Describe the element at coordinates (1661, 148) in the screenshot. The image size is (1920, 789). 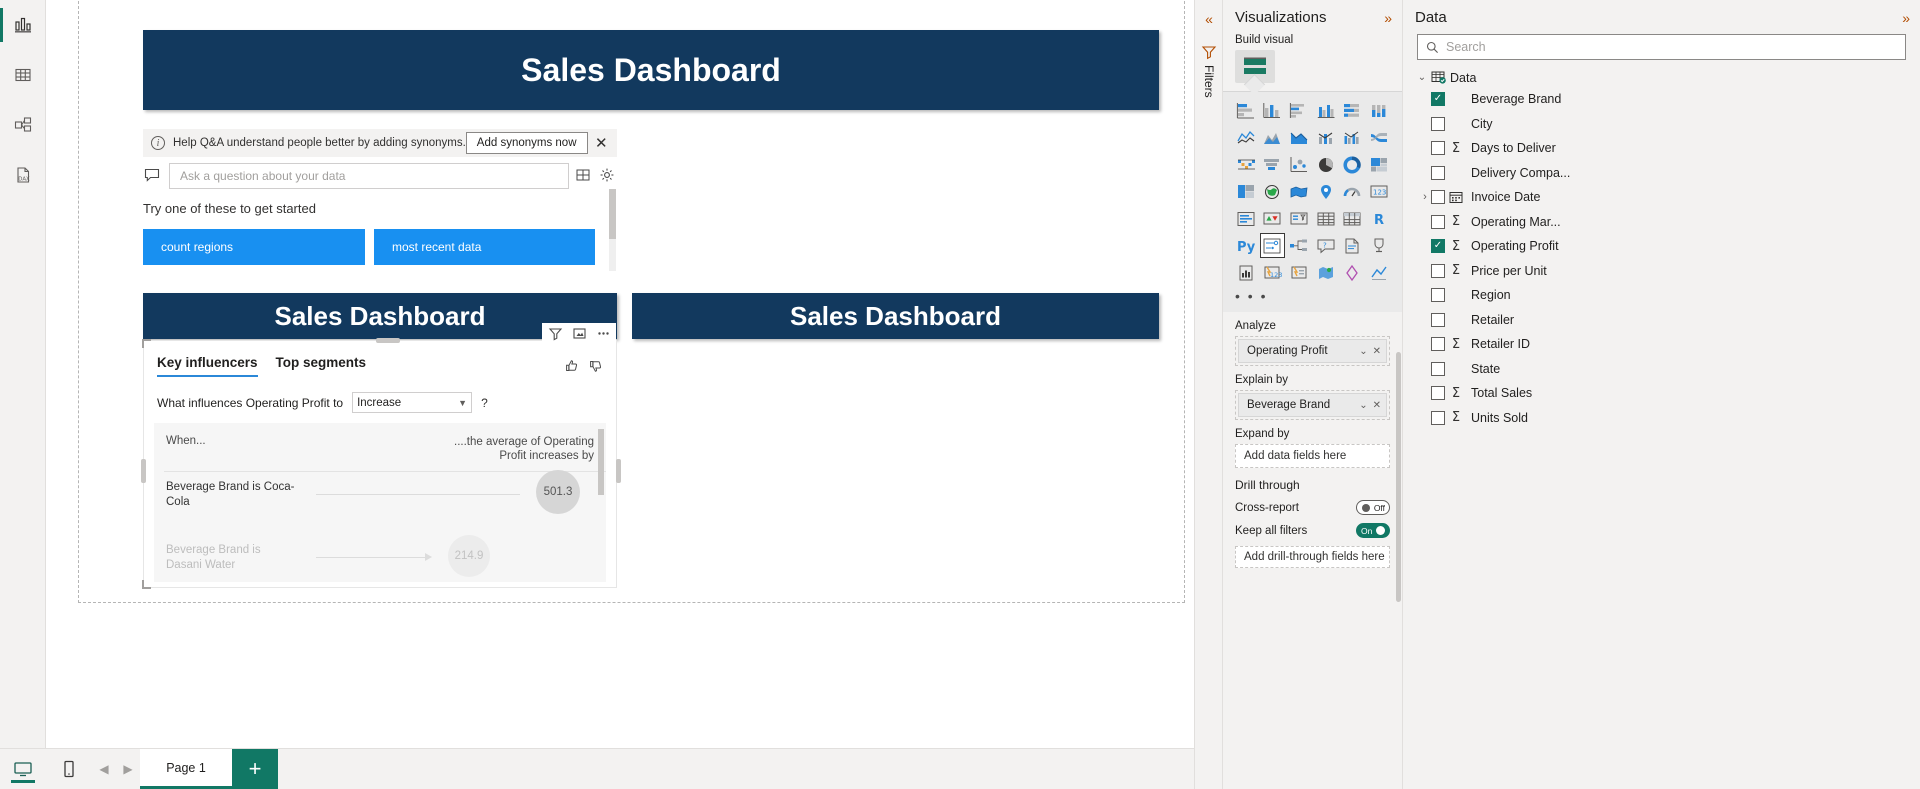
I see `data-field-item: Σ Days to Deliver` at that location.